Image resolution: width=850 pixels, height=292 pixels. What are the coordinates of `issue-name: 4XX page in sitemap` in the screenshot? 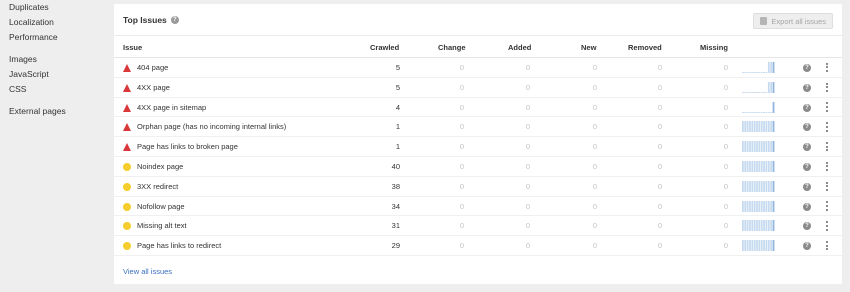 It's located at (171, 107).